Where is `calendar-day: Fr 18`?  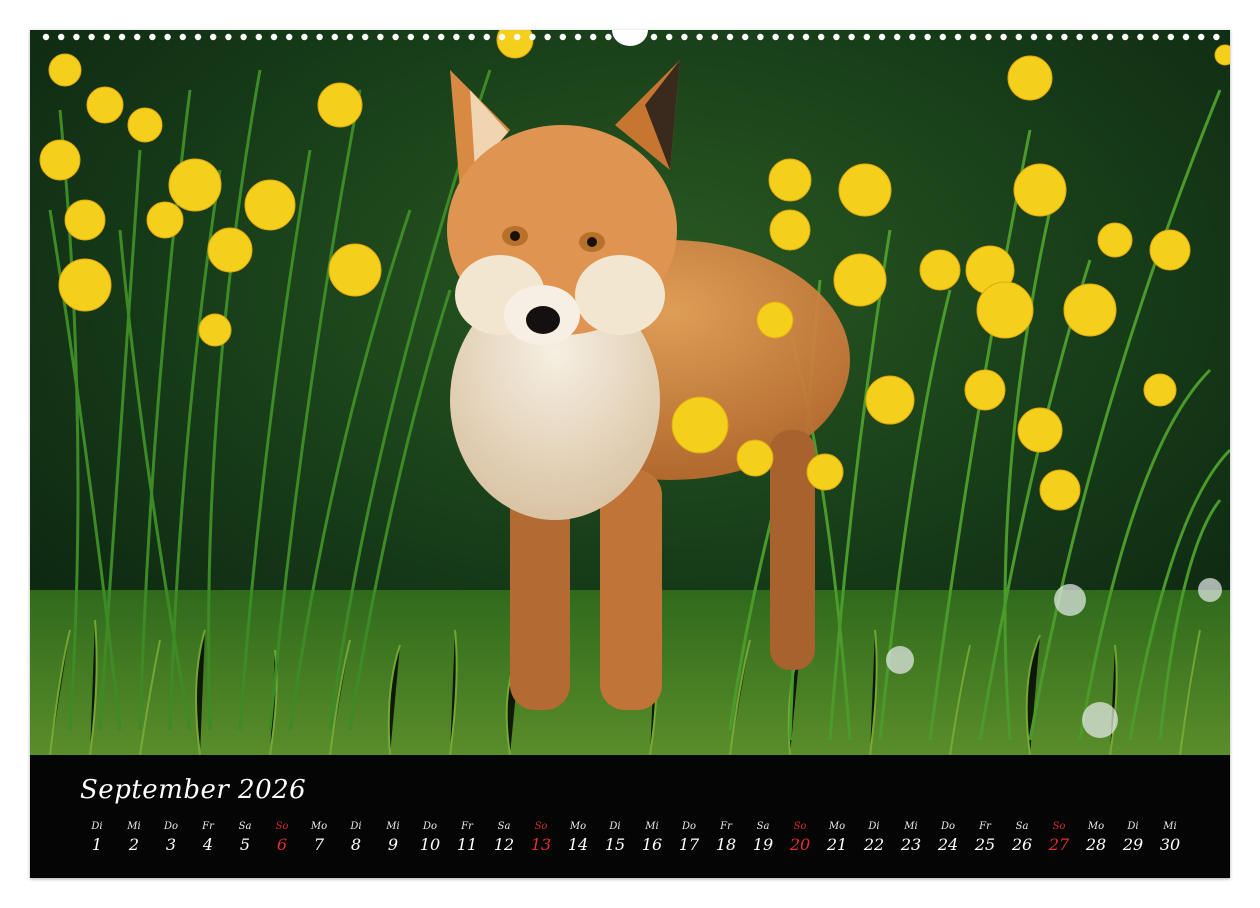
calendar-day: Fr 18 is located at coordinates (726, 838).